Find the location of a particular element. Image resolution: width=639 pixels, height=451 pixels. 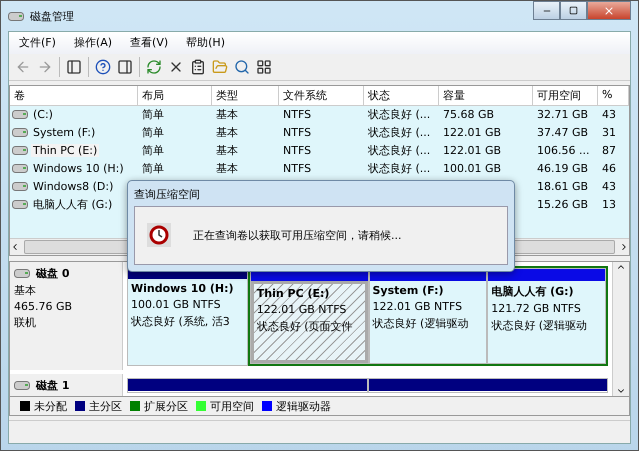

table-cell: Thin PC (E:) is located at coordinates (65, 151).